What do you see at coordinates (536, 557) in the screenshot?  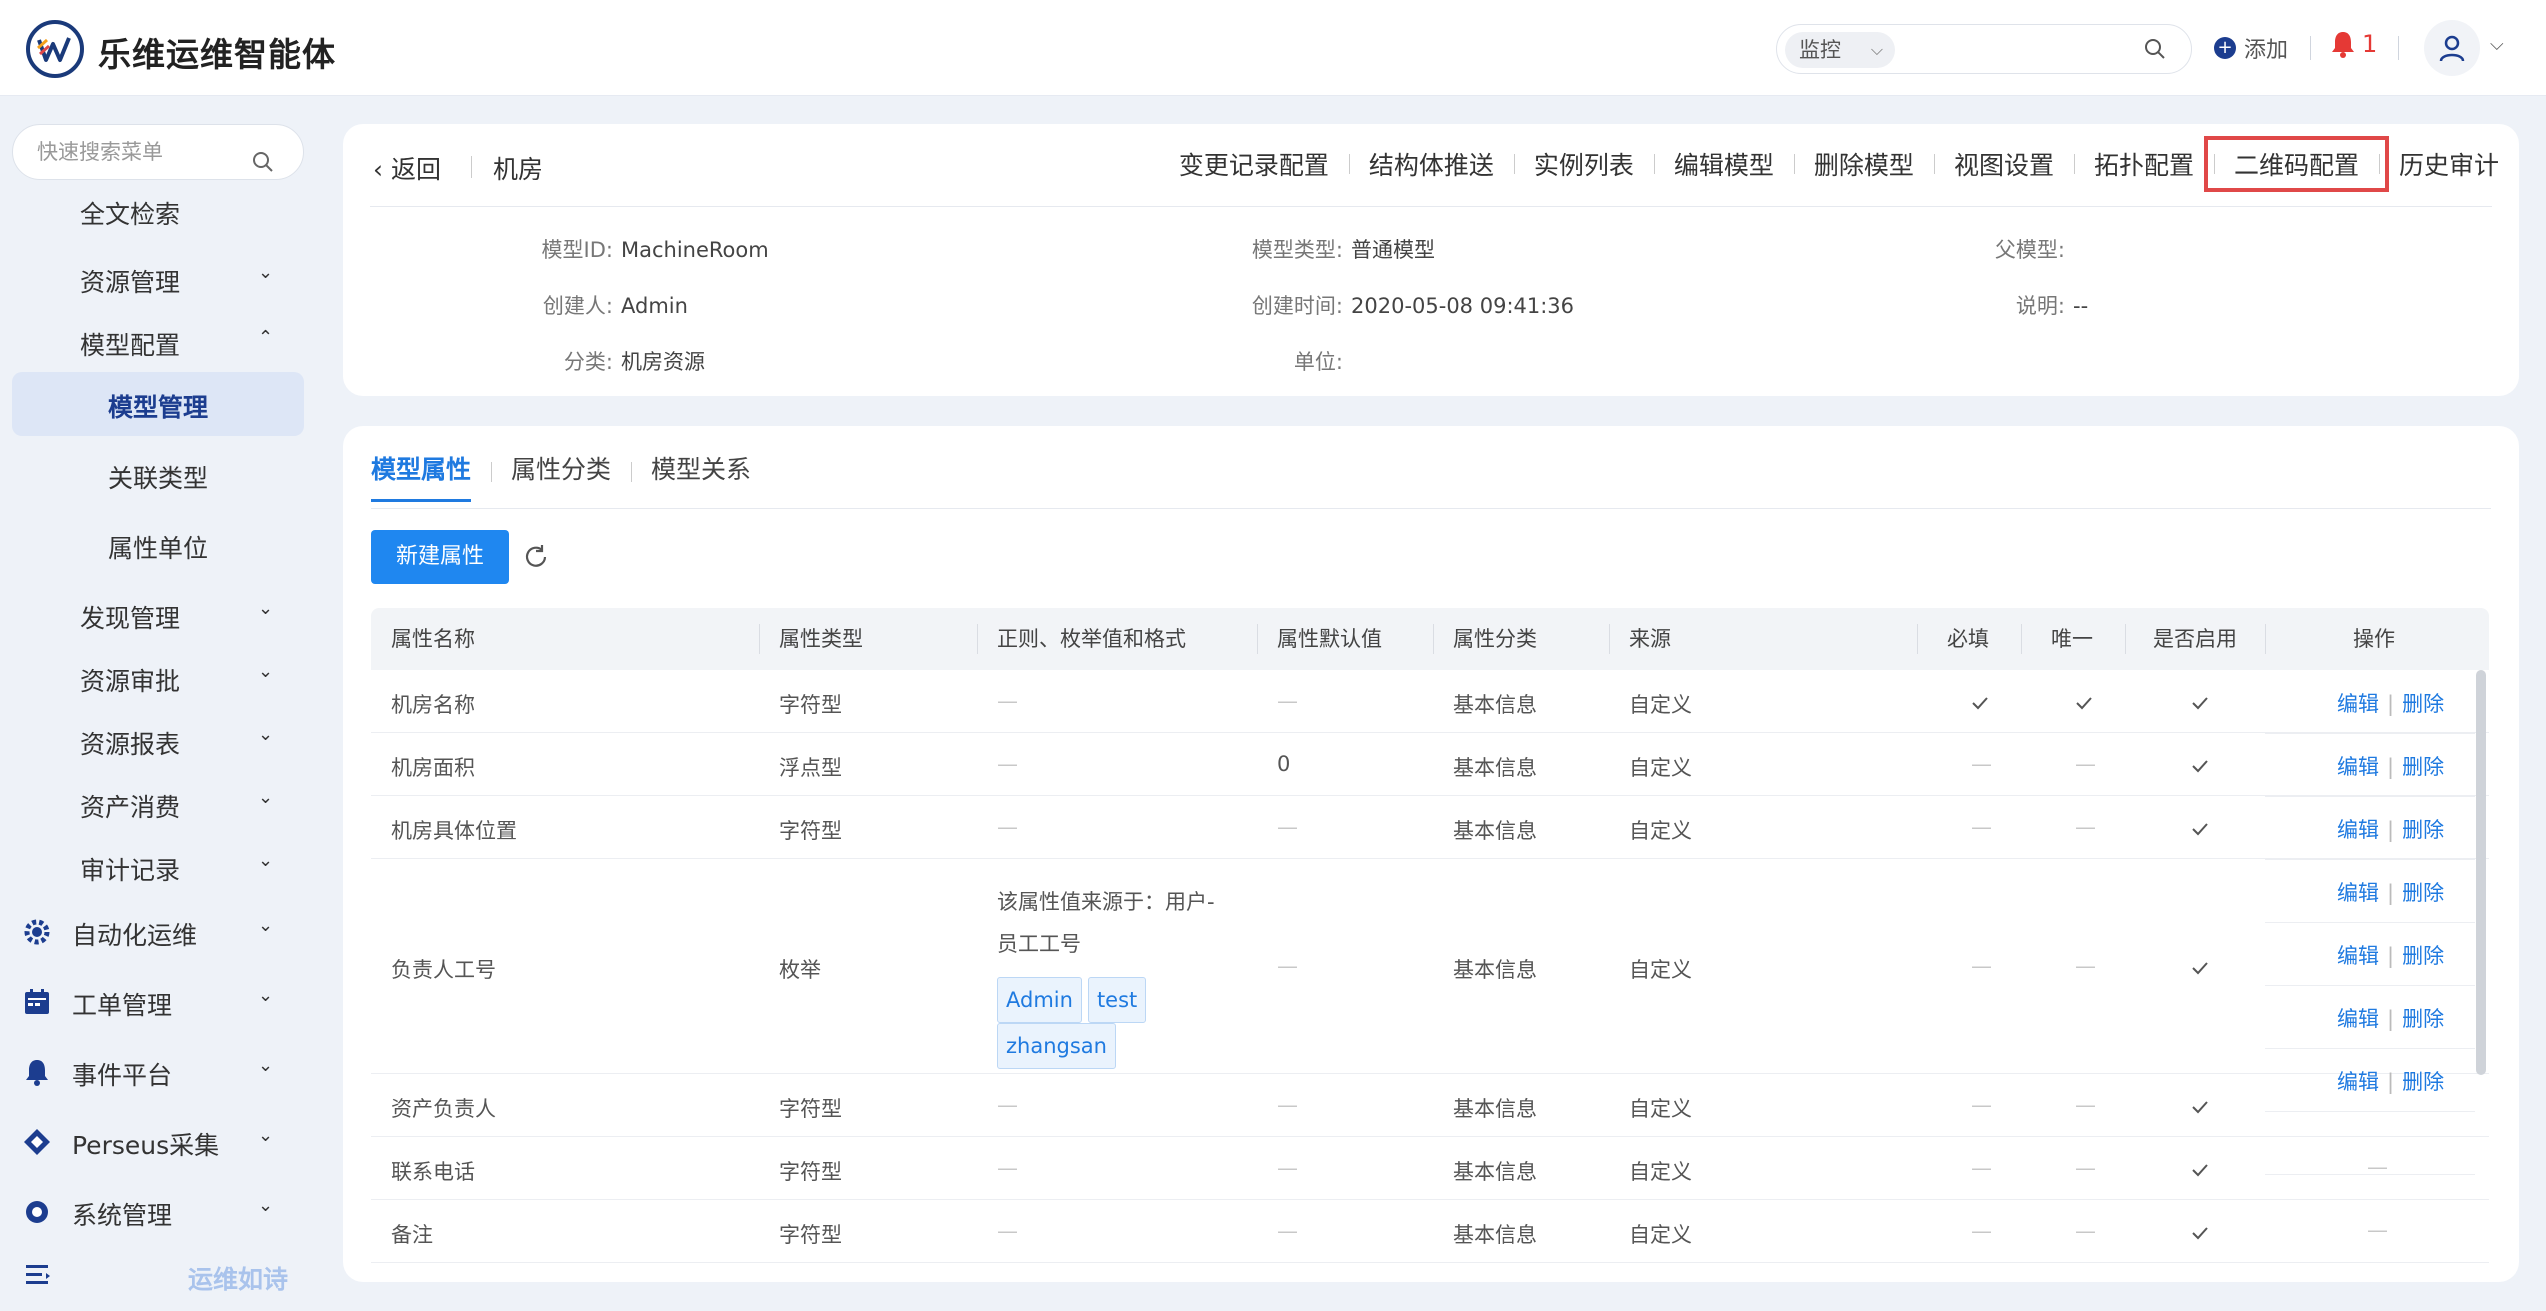 I see `refresh-icon` at bounding box center [536, 557].